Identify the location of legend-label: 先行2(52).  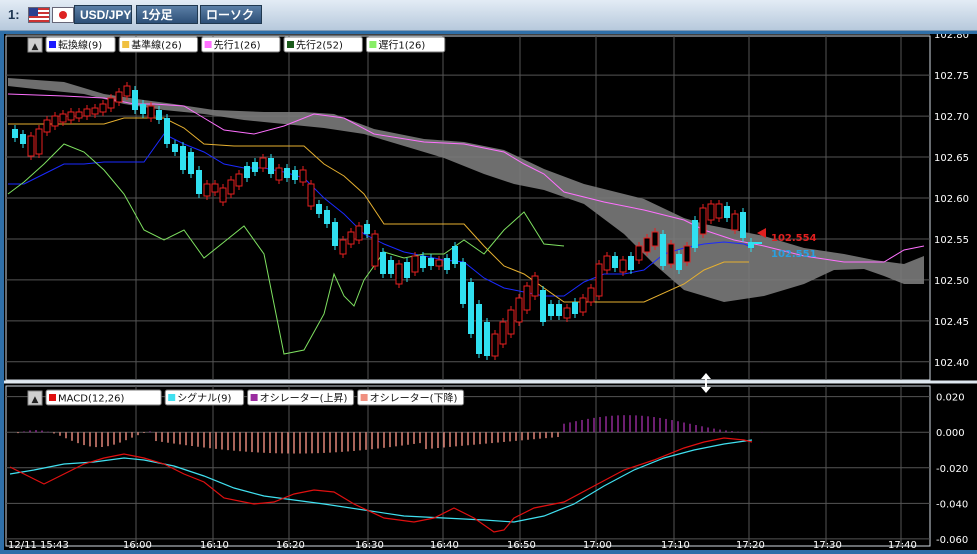
(319, 45).